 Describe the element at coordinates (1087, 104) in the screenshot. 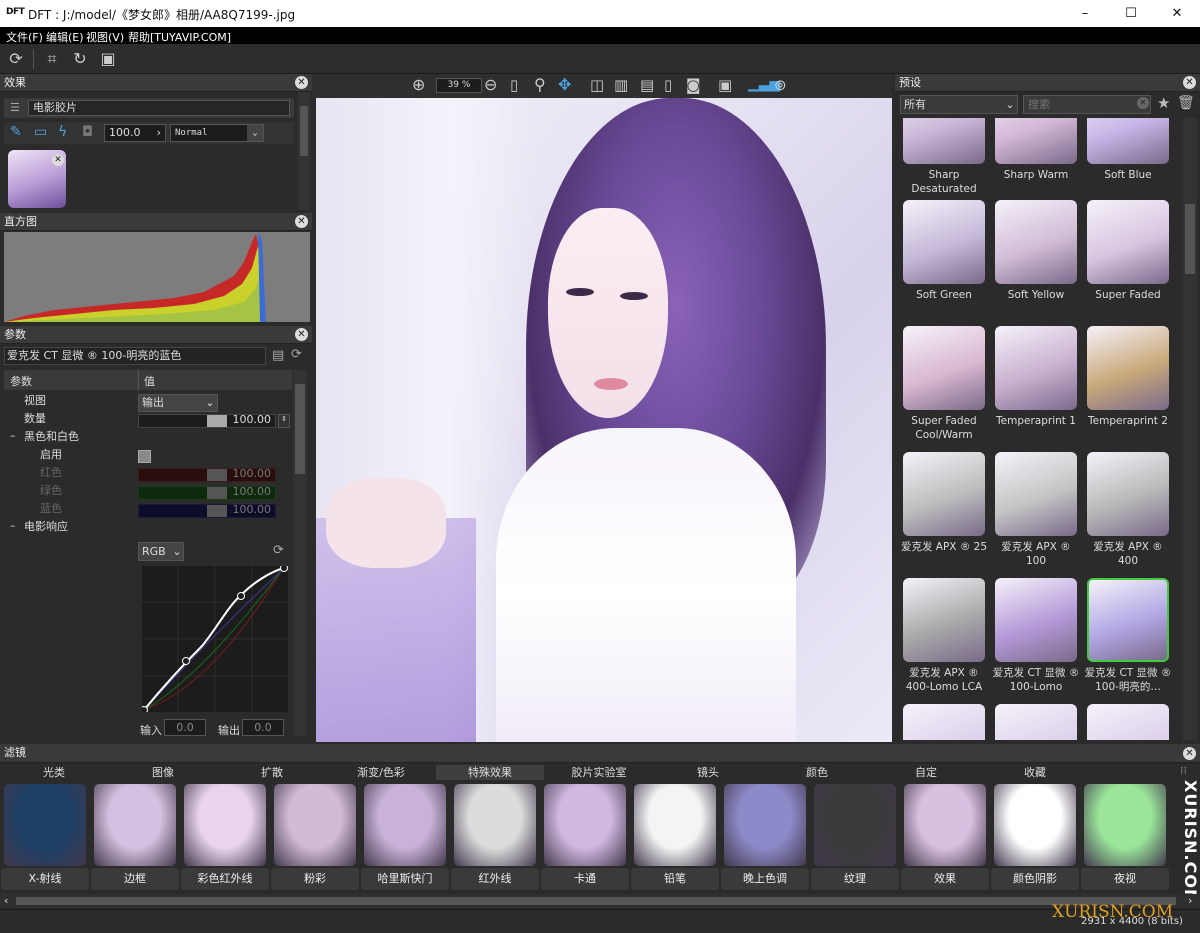

I see `preset-search-input` at that location.